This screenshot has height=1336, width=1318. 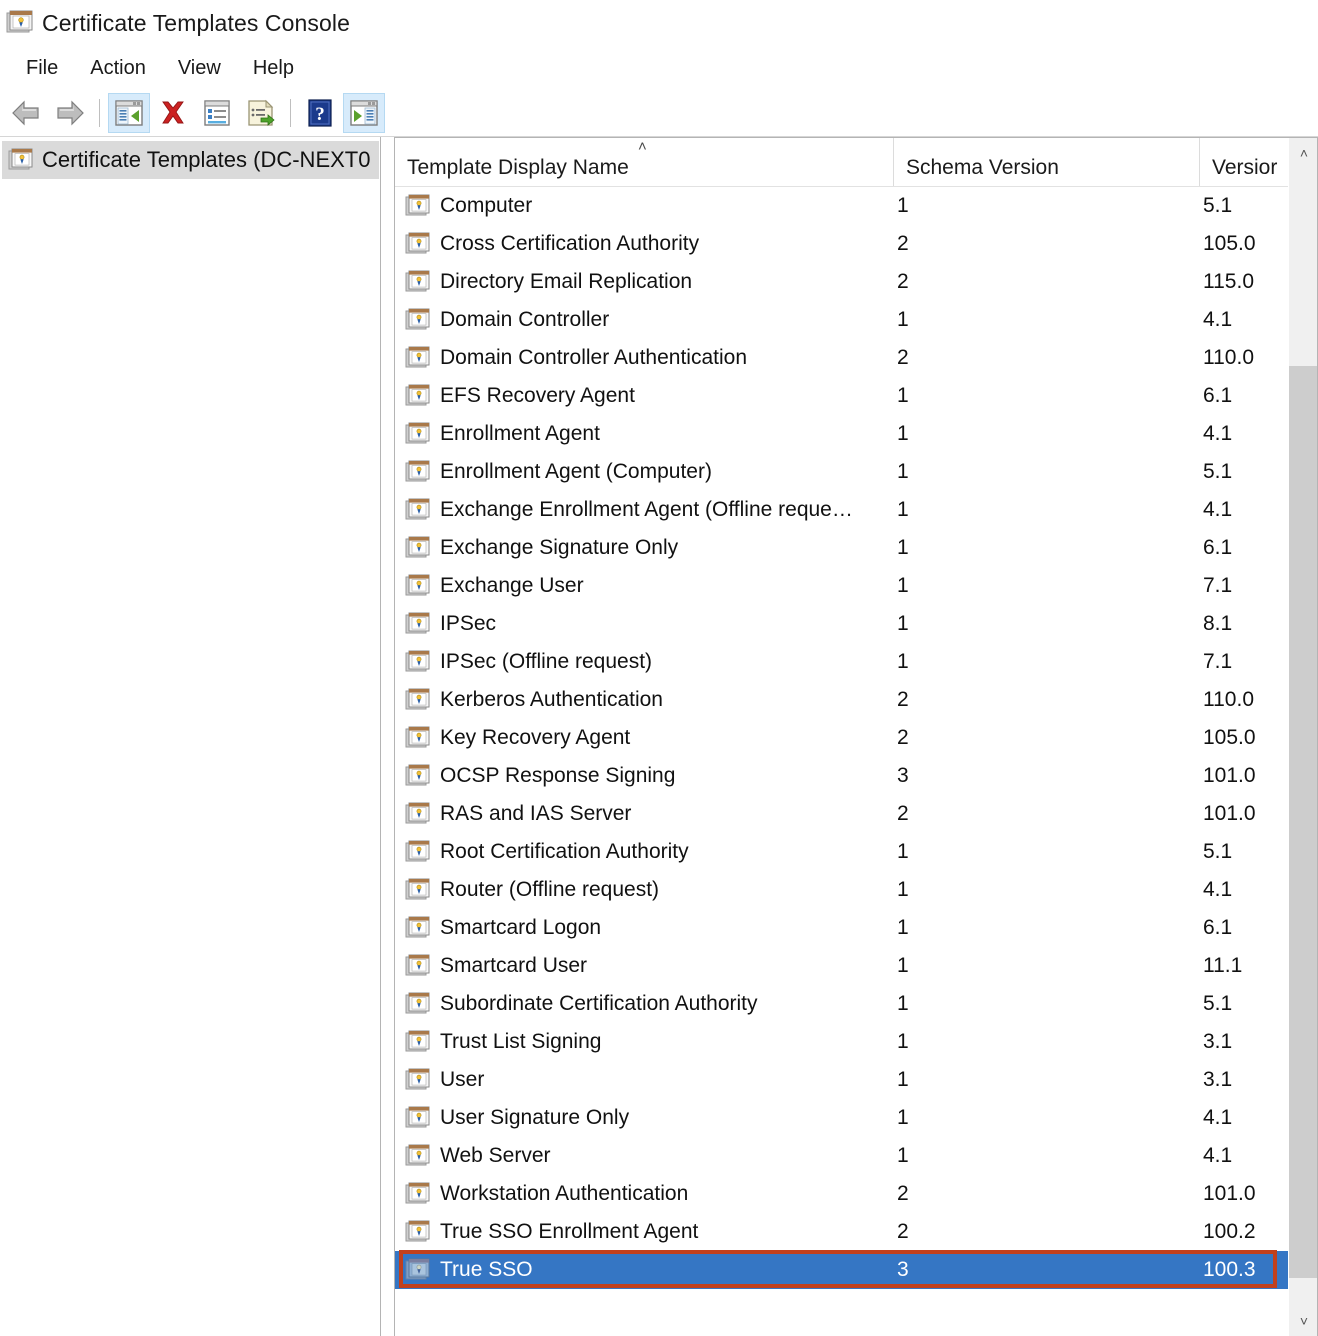 I want to click on table-row: Exchange Signature Only 1 6.1, so click(x=856, y=548).